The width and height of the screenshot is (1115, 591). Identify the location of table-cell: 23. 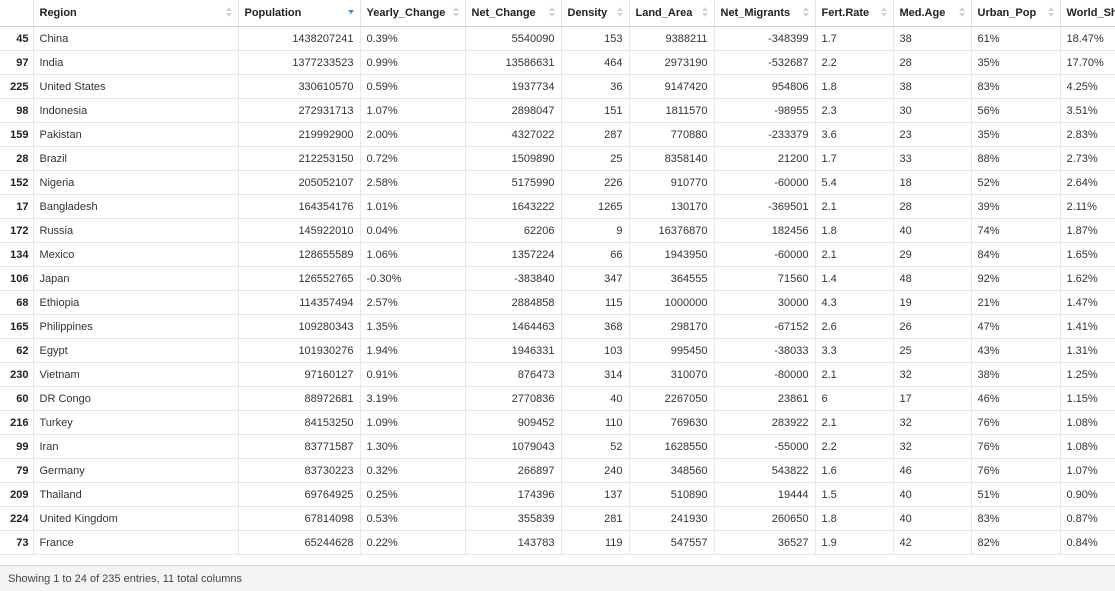
(932, 134).